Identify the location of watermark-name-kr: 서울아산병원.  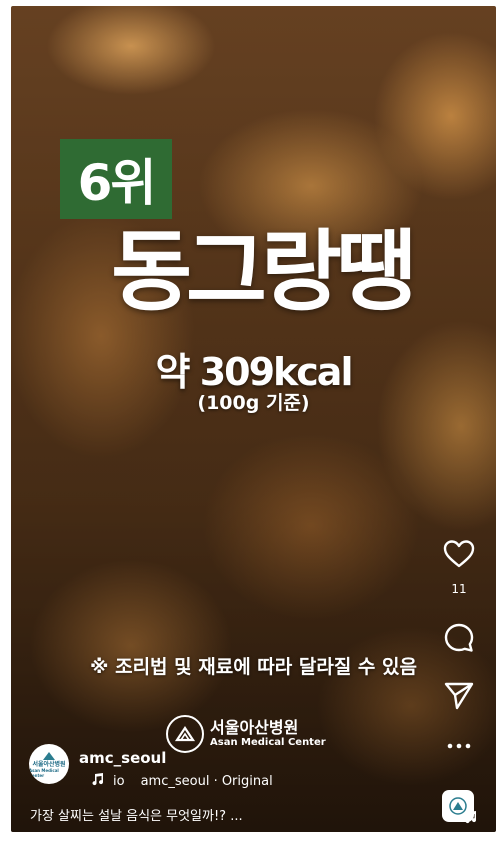
(254, 727).